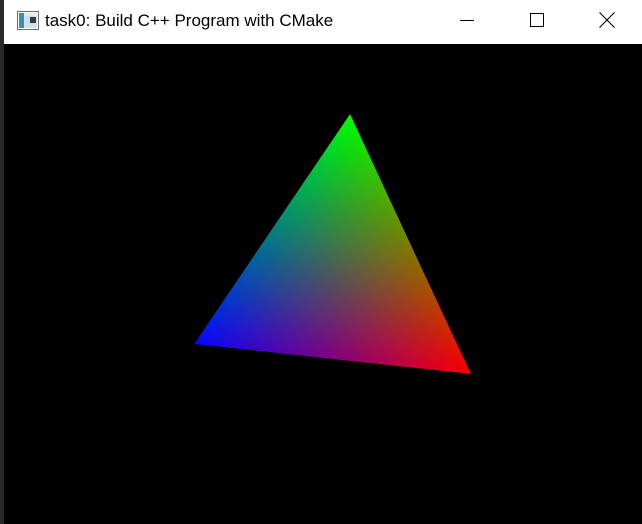  I want to click on close-icon, so click(607, 22).